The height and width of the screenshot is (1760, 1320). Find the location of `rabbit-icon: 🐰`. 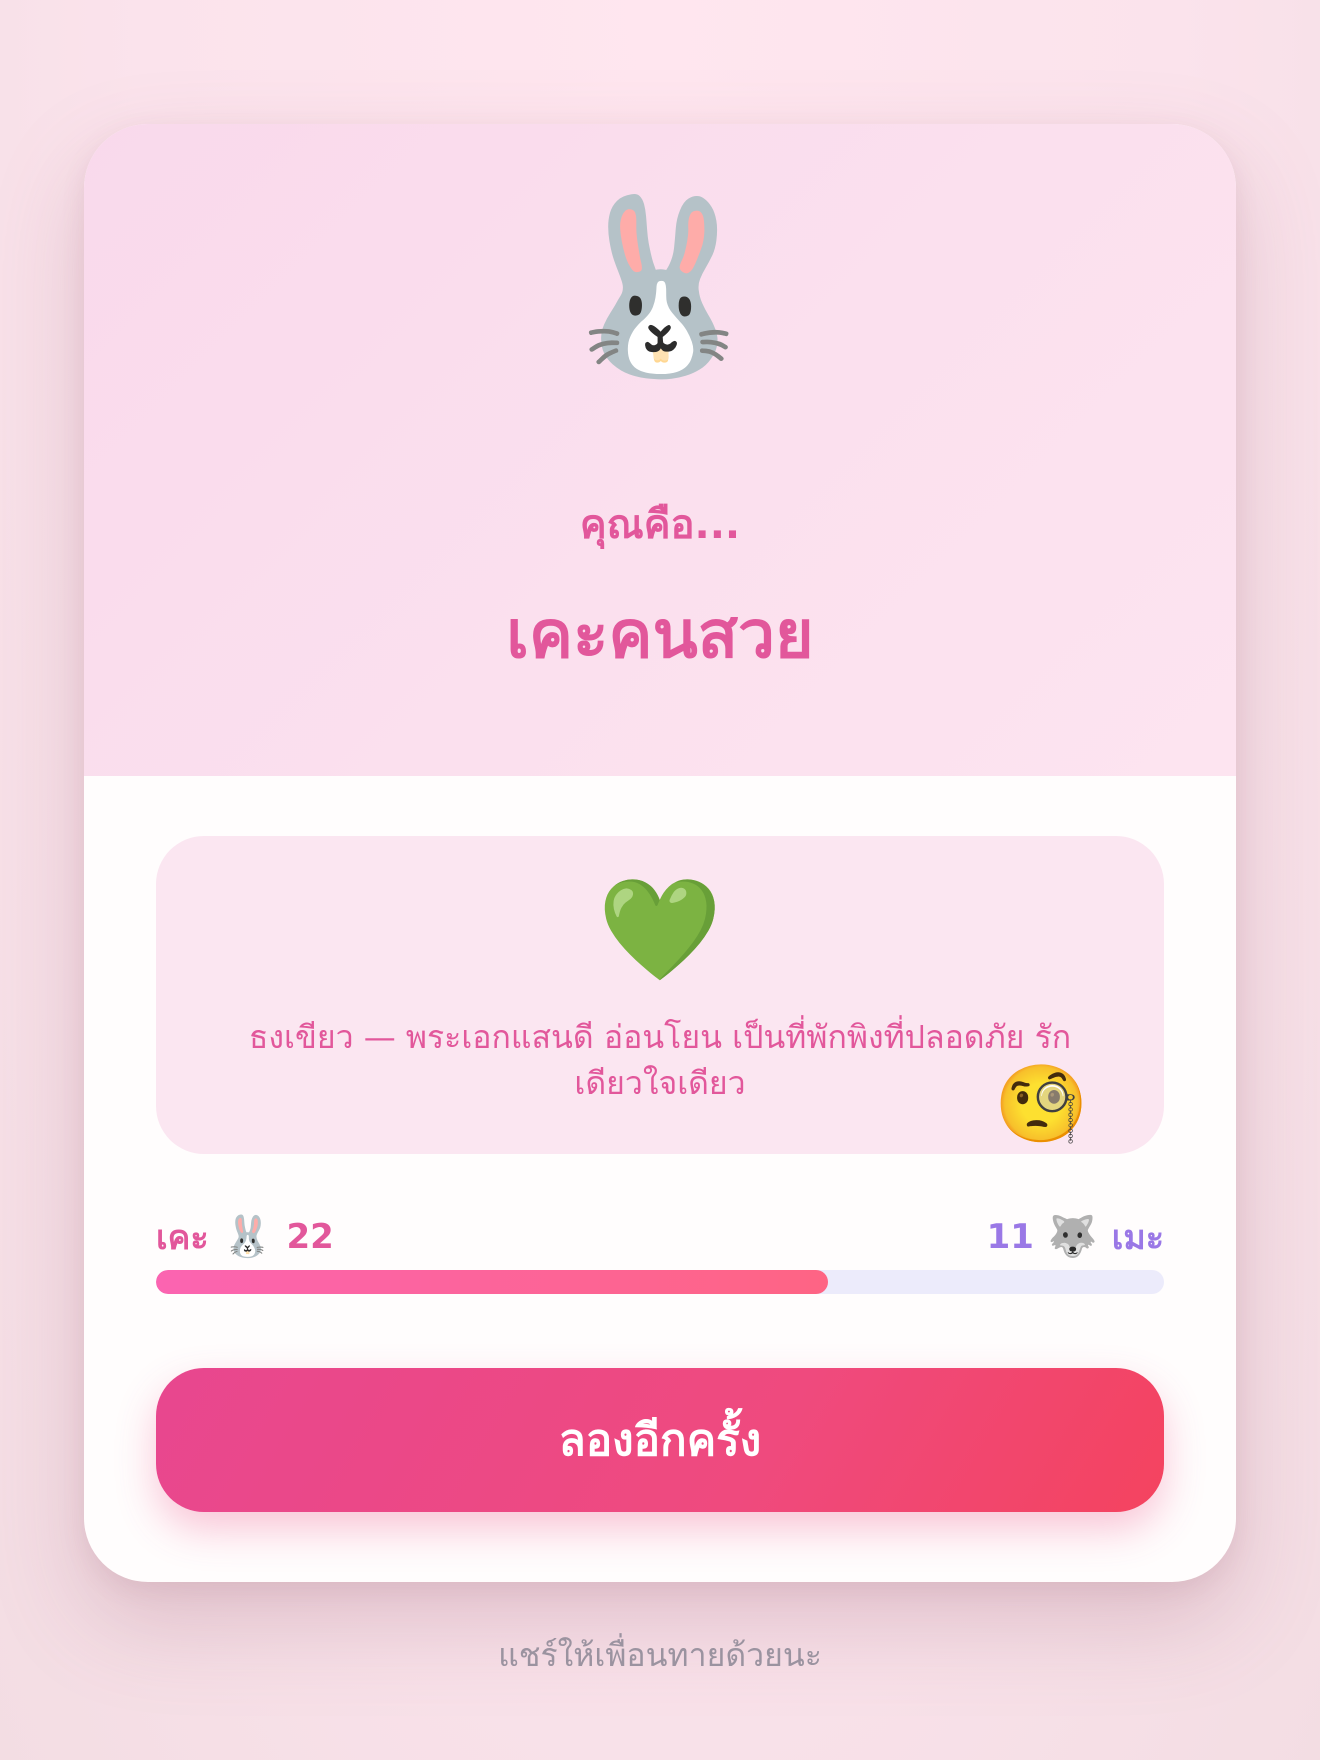

rabbit-icon: 🐰 is located at coordinates (660, 287).